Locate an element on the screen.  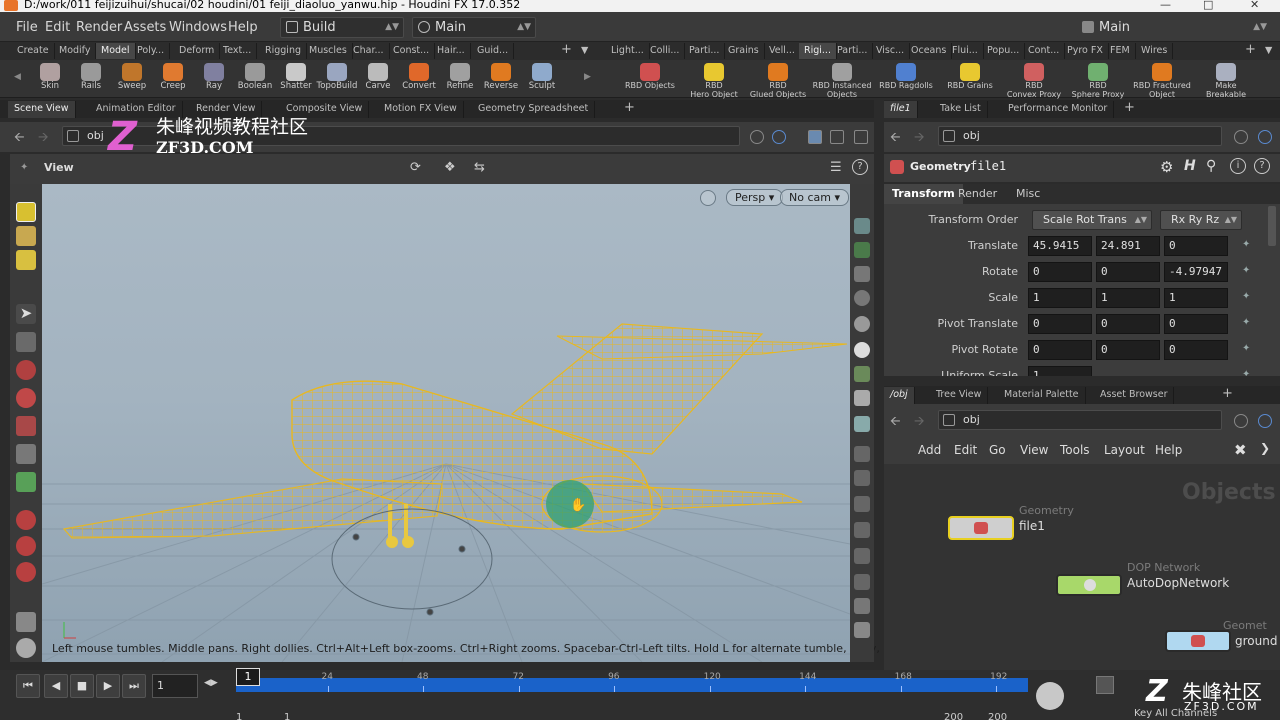
lock-icon is located at coordinates (26, 342).